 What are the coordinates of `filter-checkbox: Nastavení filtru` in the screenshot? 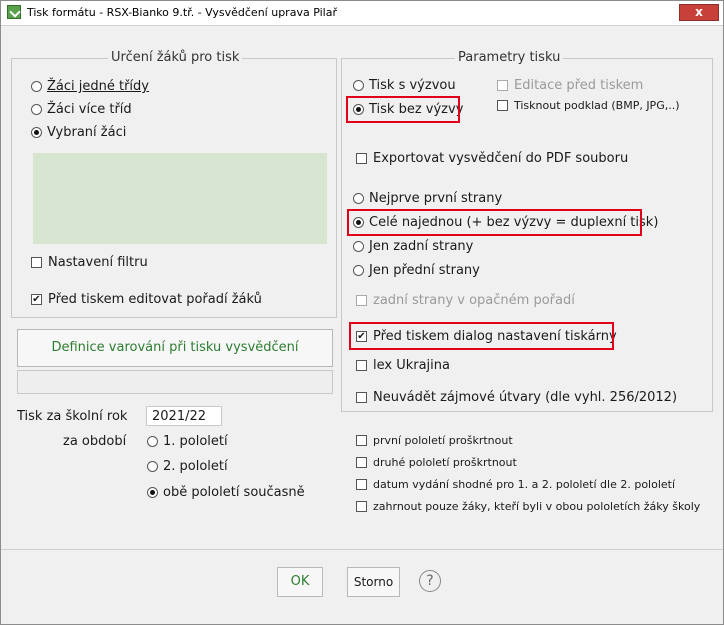 It's located at (89, 262).